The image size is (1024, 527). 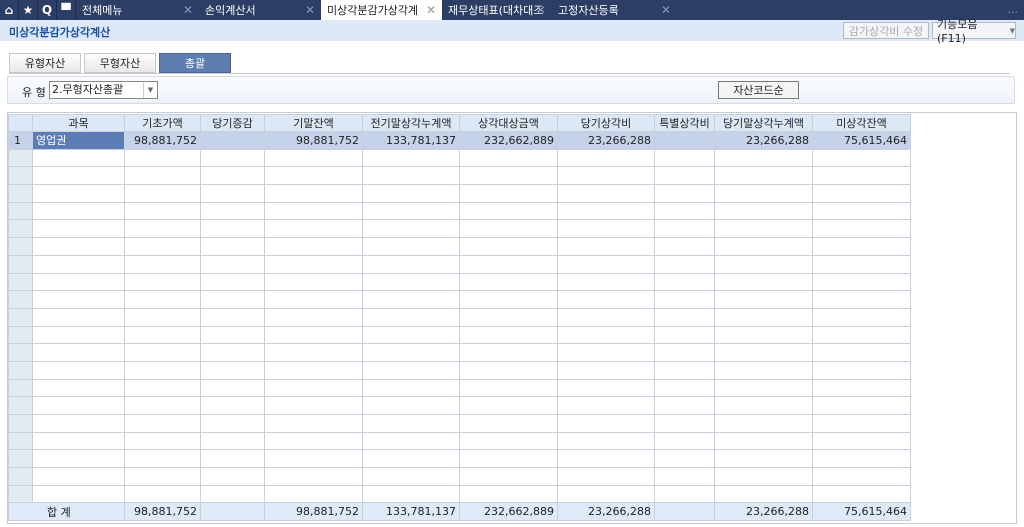 What do you see at coordinates (232, 123) in the screenshot?
I see `column-header: 당기증감` at bounding box center [232, 123].